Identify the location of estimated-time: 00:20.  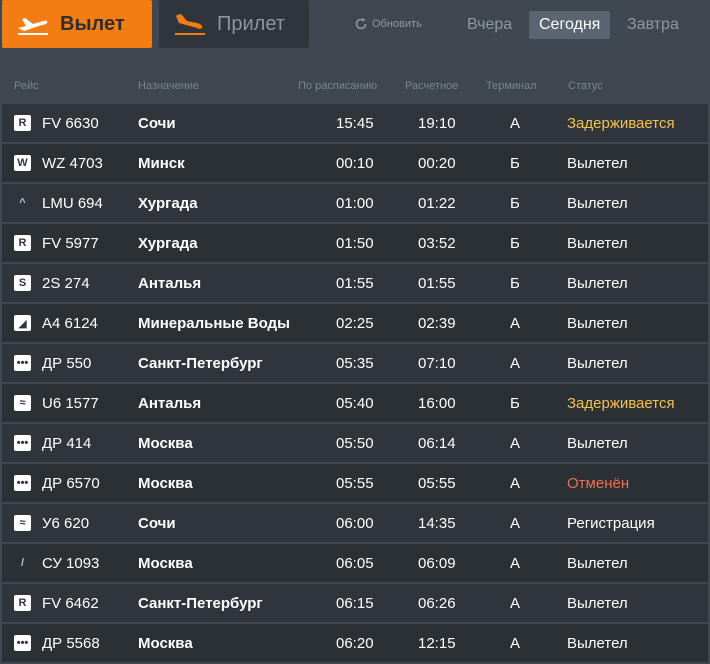
(437, 163).